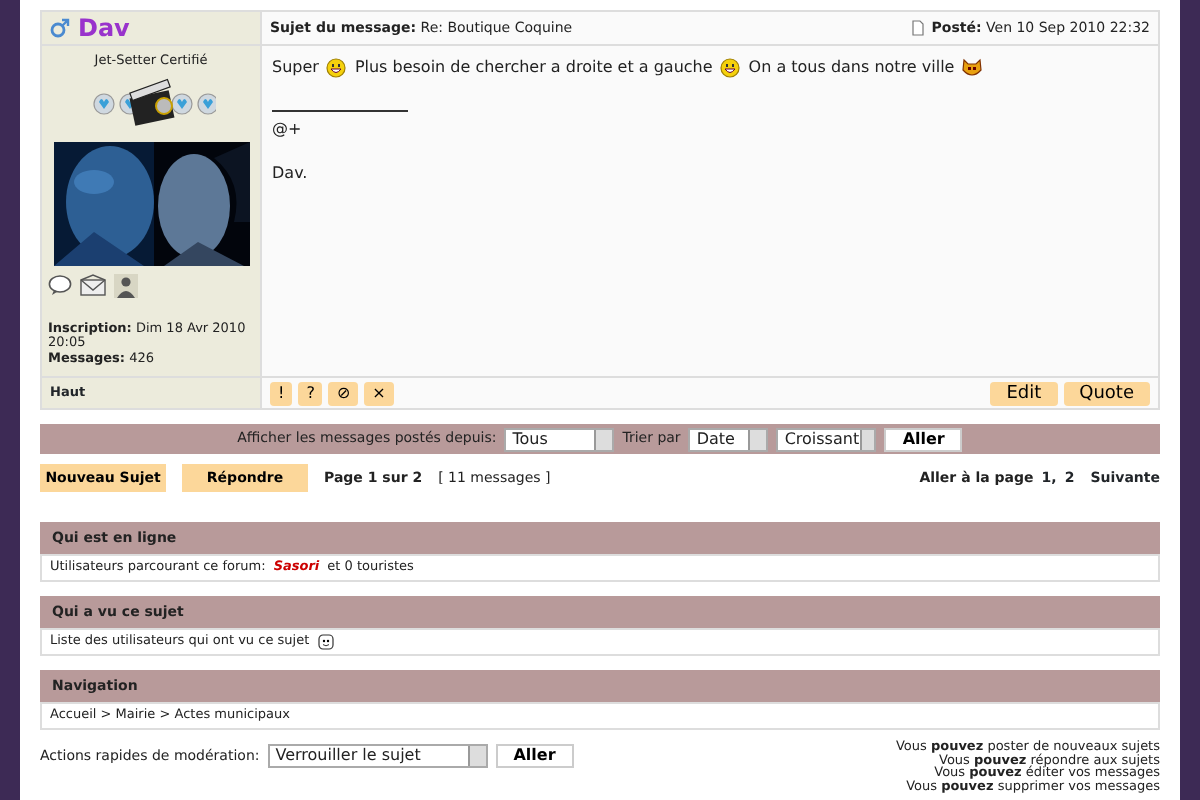 This screenshot has height=800, width=1200. Describe the element at coordinates (60, 28) in the screenshot. I see `male-icon` at that location.